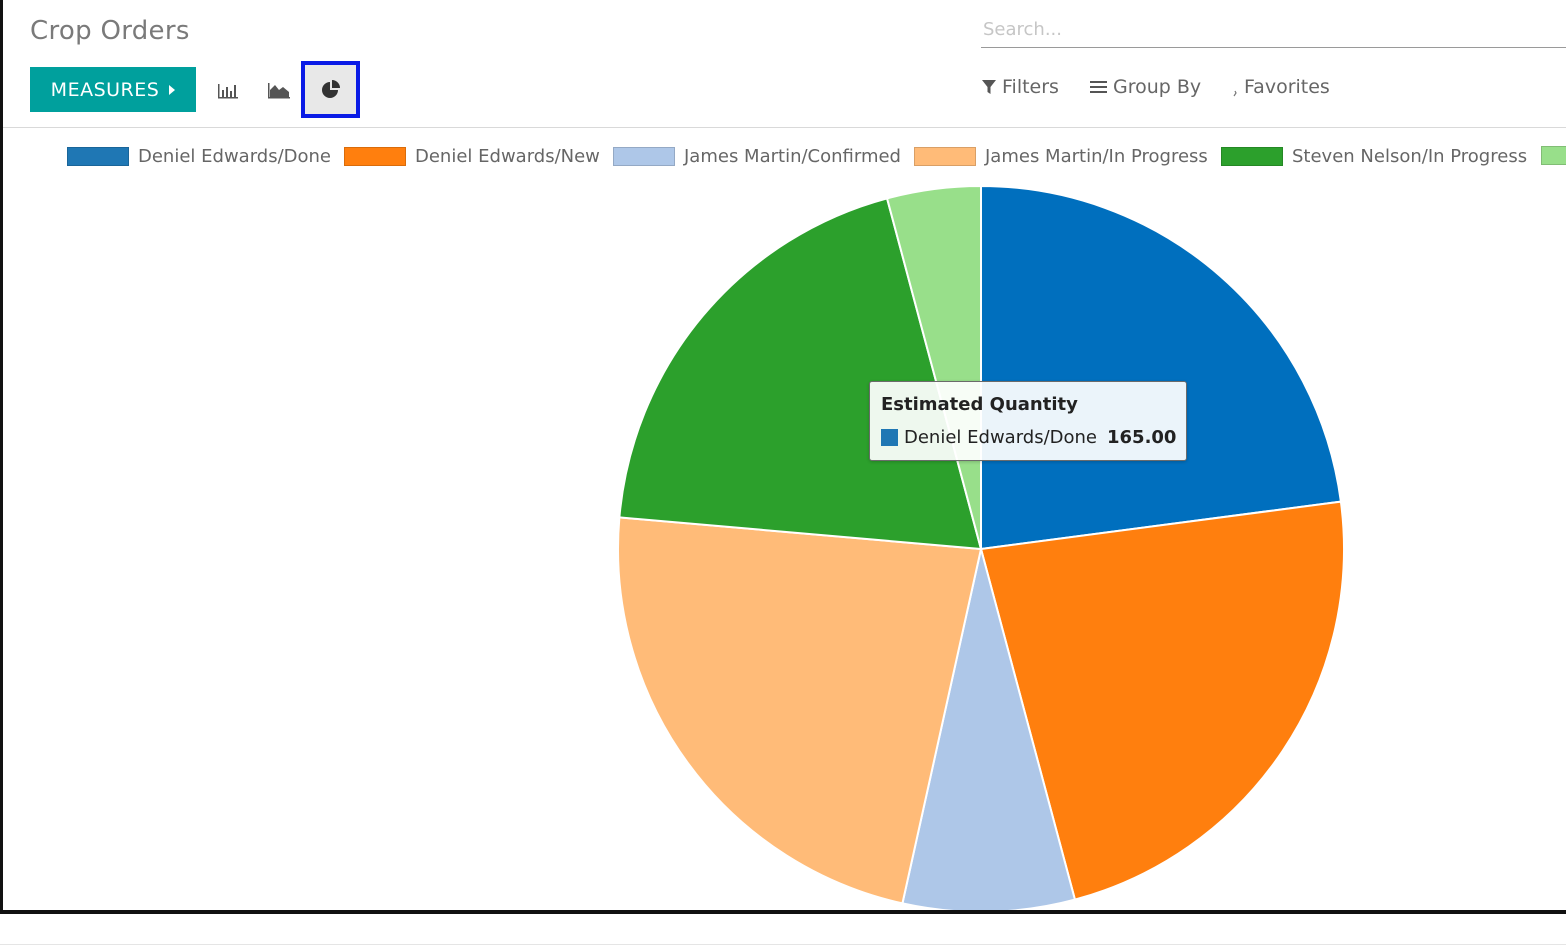 The width and height of the screenshot is (1566, 948). What do you see at coordinates (889, 437) in the screenshot?
I see `tooltip-swatch` at bounding box center [889, 437].